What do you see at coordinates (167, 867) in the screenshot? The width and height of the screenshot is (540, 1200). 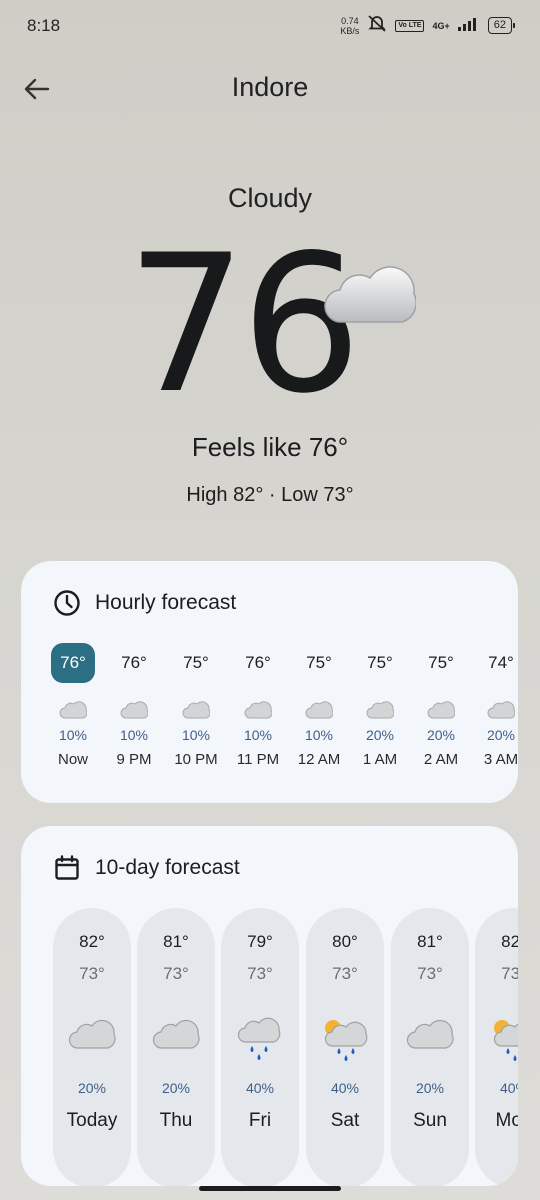 I see `card-title: 10-day forecast` at bounding box center [167, 867].